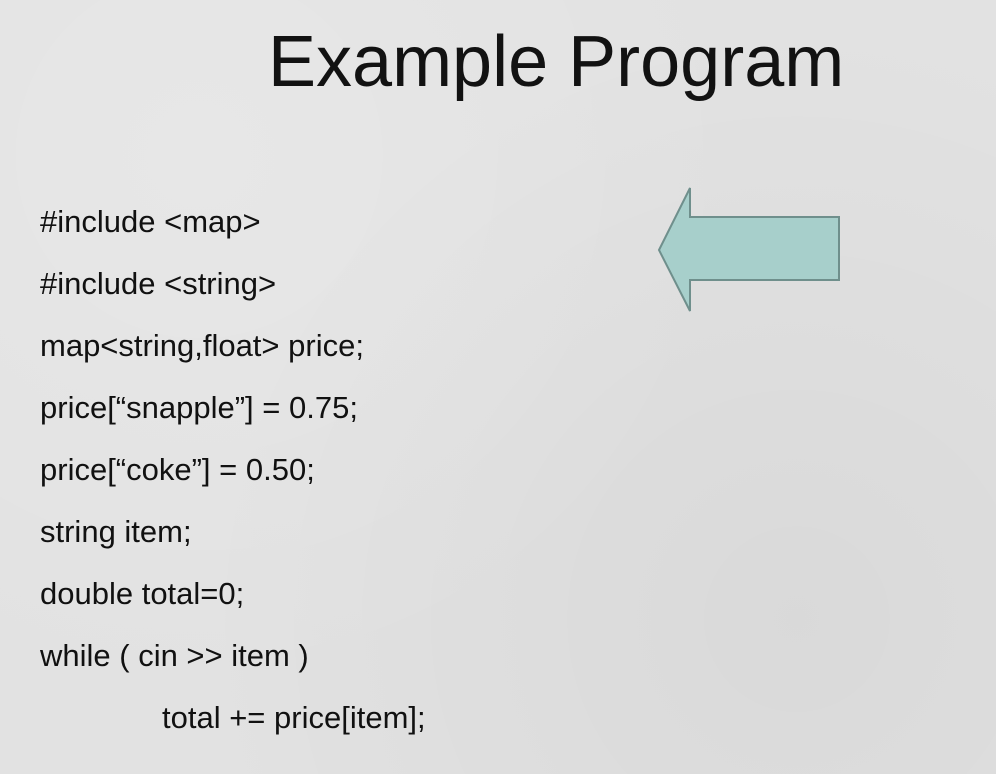 Image resolution: width=996 pixels, height=774 pixels. I want to click on left-arrow-icon, so click(748, 249).